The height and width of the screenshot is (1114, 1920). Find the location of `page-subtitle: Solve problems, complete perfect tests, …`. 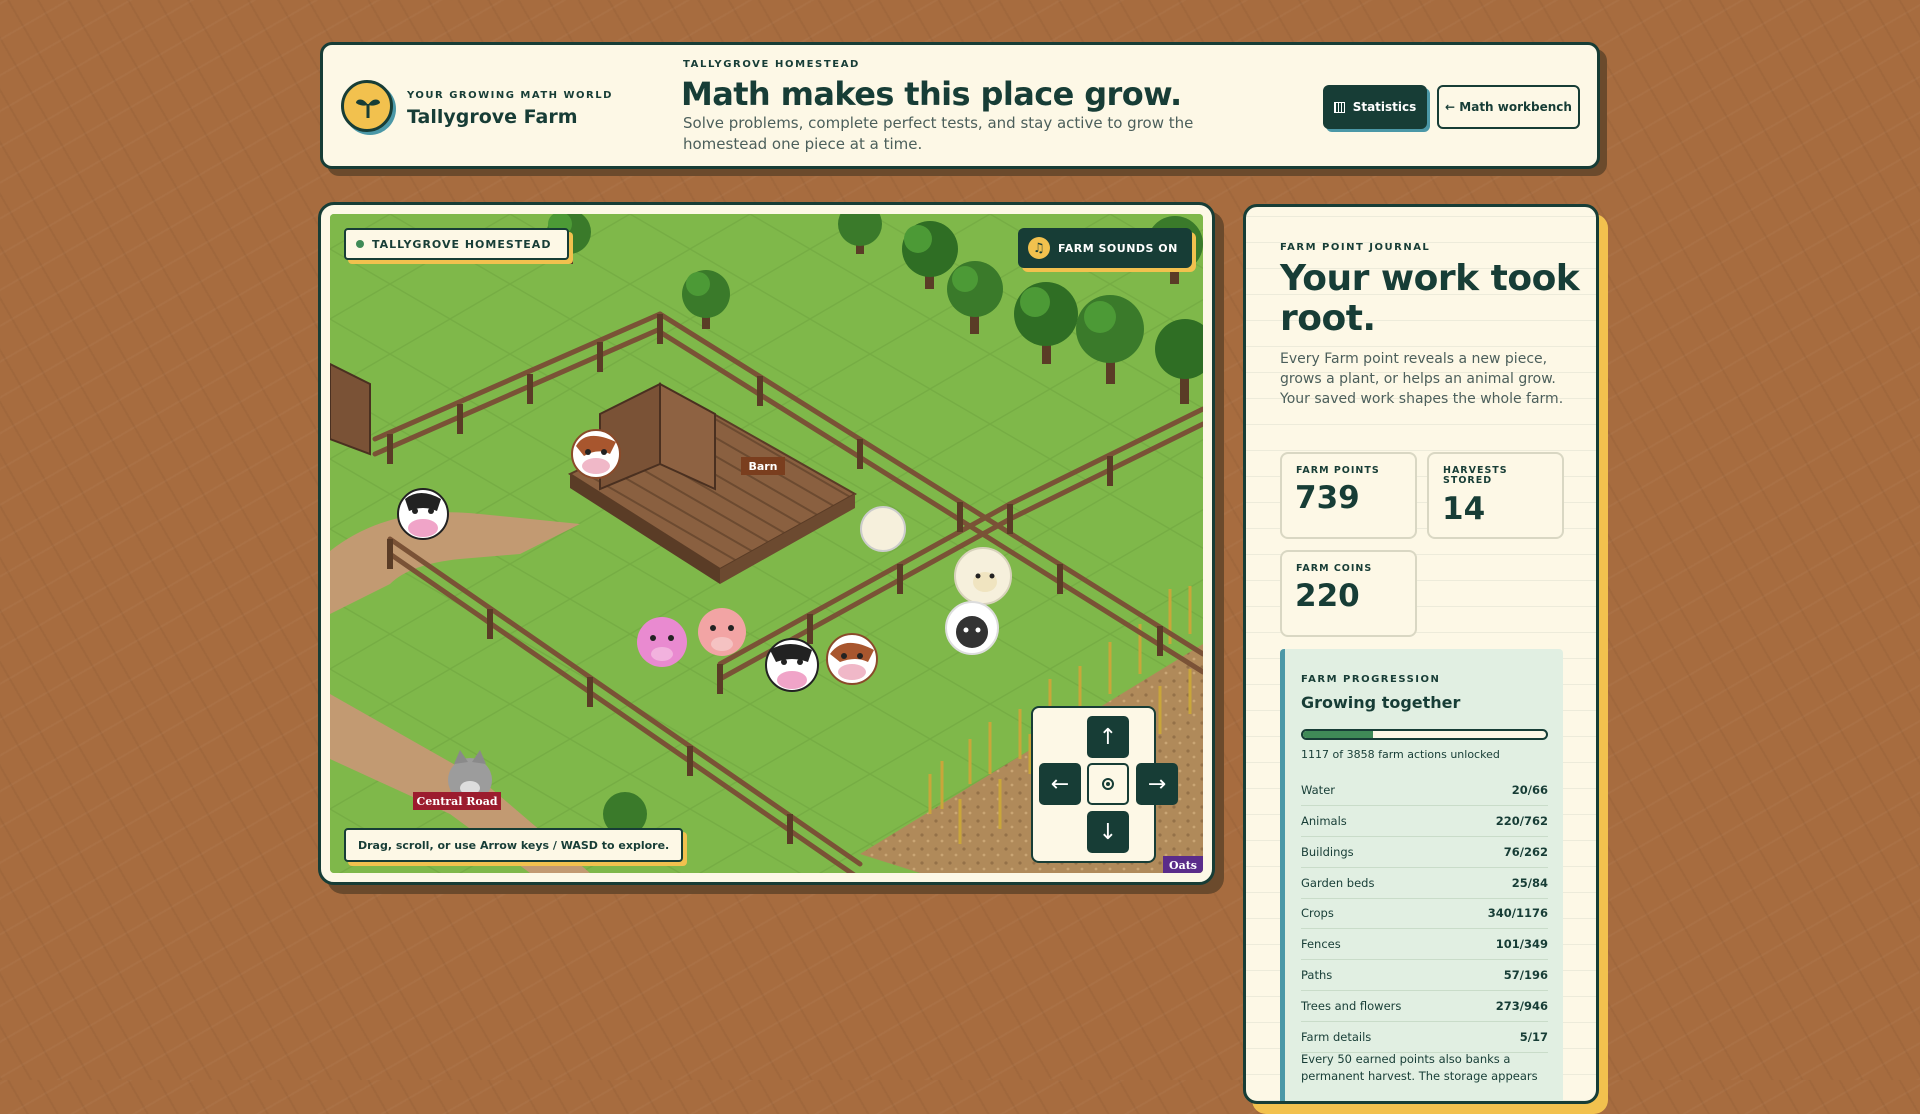

page-subtitle: Solve problems, complete perfect tests, … is located at coordinates (938, 133).